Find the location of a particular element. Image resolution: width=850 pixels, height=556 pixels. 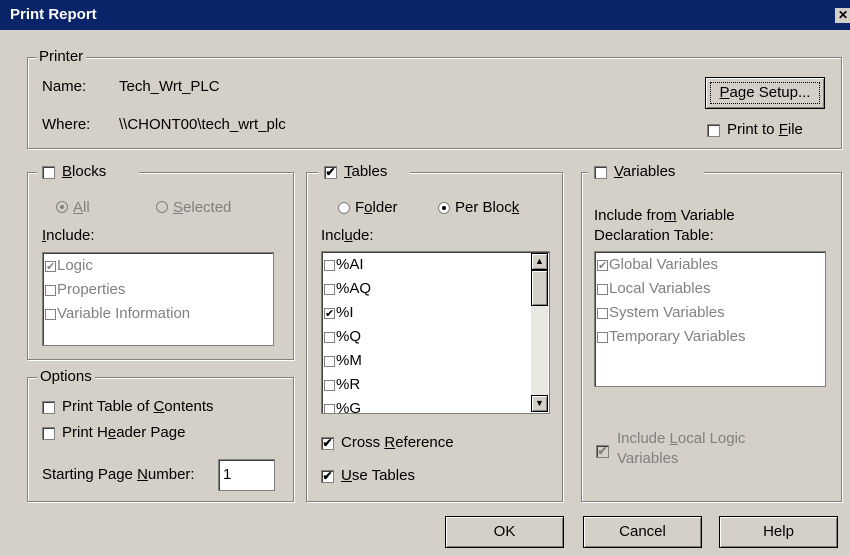

printer-legend: Printer is located at coordinates (61, 56).